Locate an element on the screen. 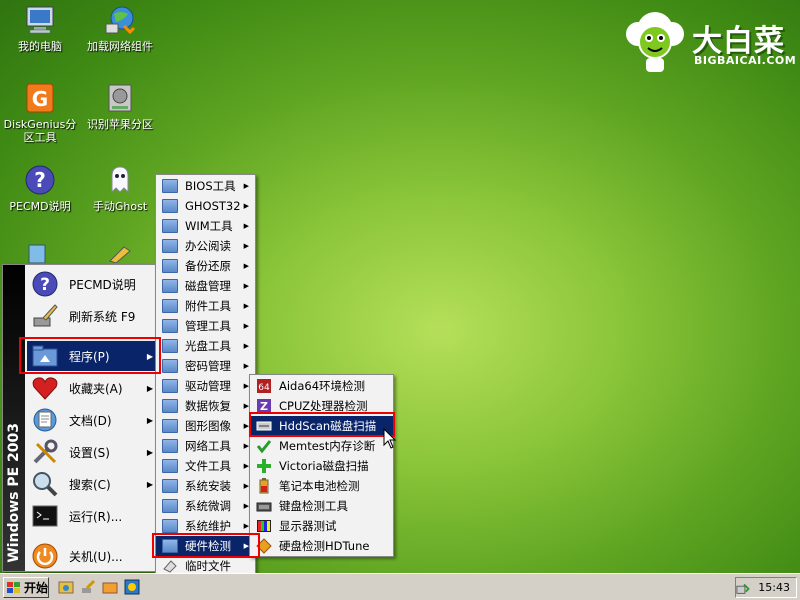 The height and width of the screenshot is (600, 800). program-item: 网络工具 ▶ is located at coordinates (205, 446).